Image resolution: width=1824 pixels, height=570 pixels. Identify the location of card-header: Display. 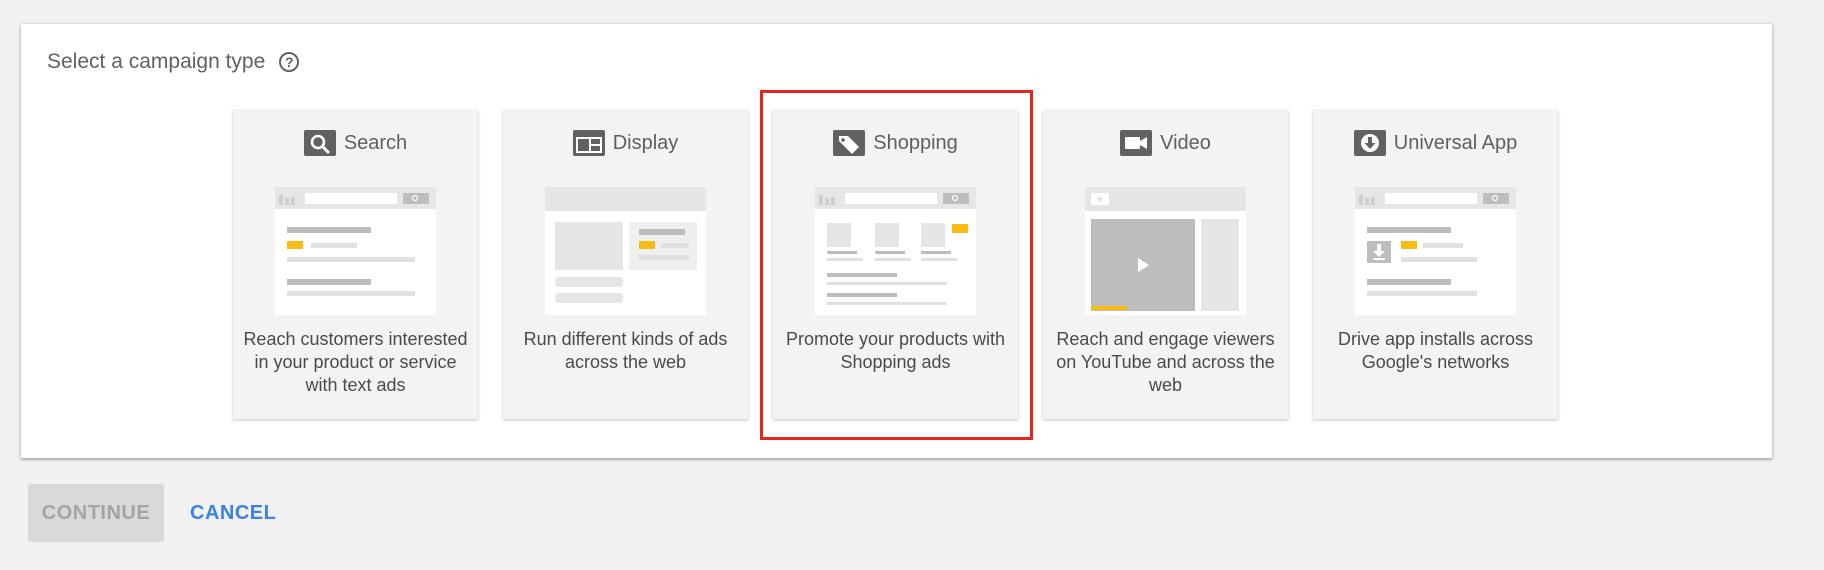
(625, 143).